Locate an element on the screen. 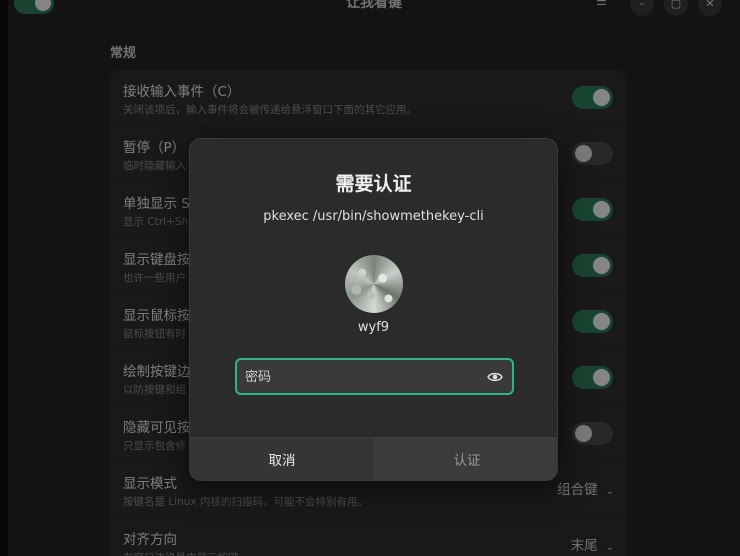 The image size is (740, 556). show-password-icon is located at coordinates (495, 377).